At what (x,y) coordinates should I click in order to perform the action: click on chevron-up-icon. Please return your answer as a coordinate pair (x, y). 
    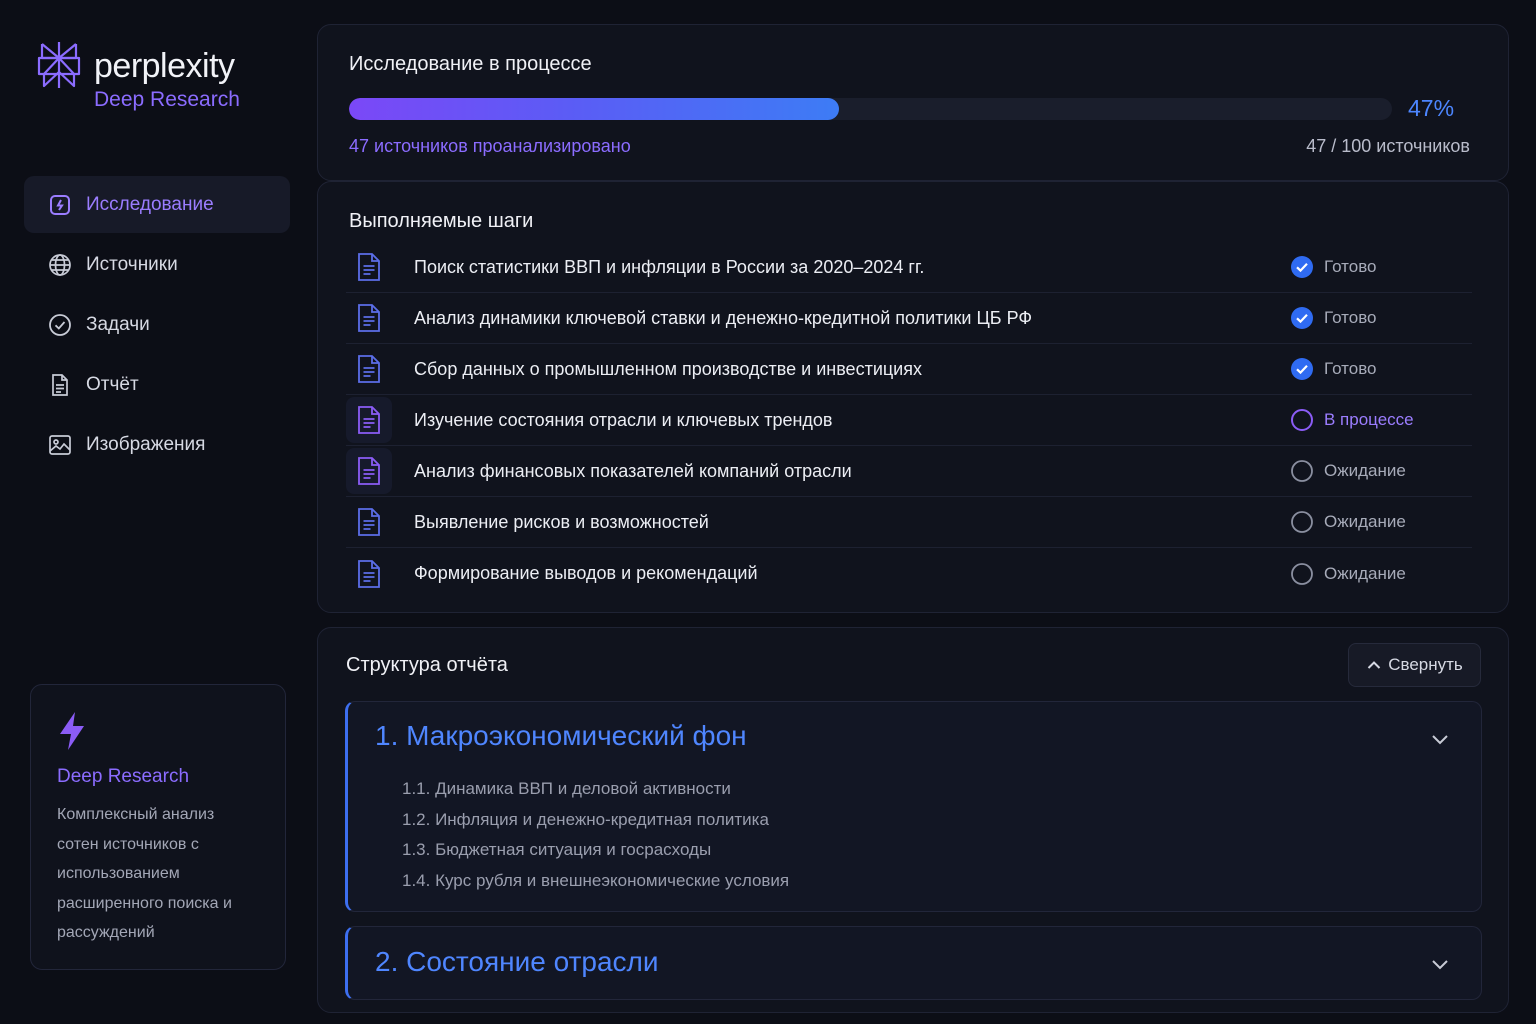
    Looking at the image, I should click on (1374, 665).